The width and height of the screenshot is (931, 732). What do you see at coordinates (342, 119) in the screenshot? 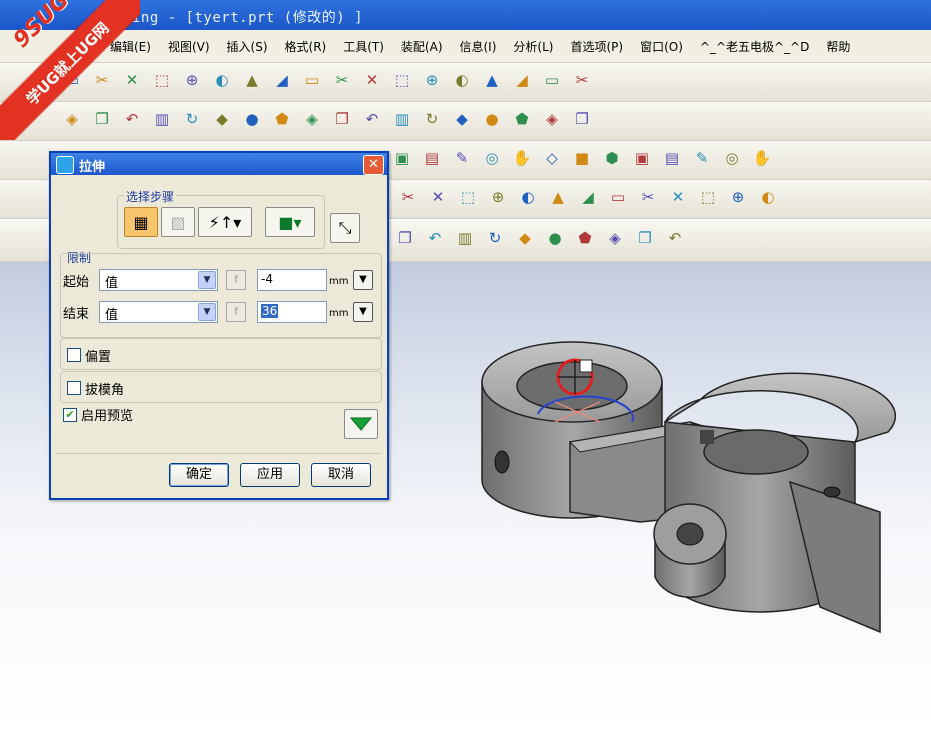
I see `groove-icon: ❐` at bounding box center [342, 119].